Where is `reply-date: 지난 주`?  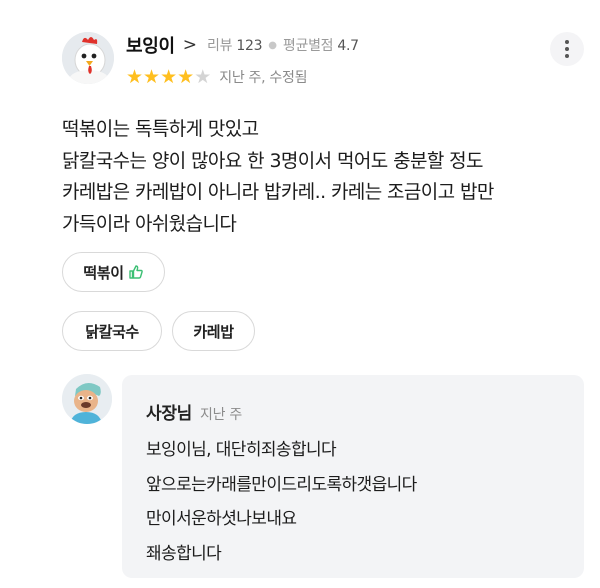
reply-date: 지난 주 is located at coordinates (221, 415).